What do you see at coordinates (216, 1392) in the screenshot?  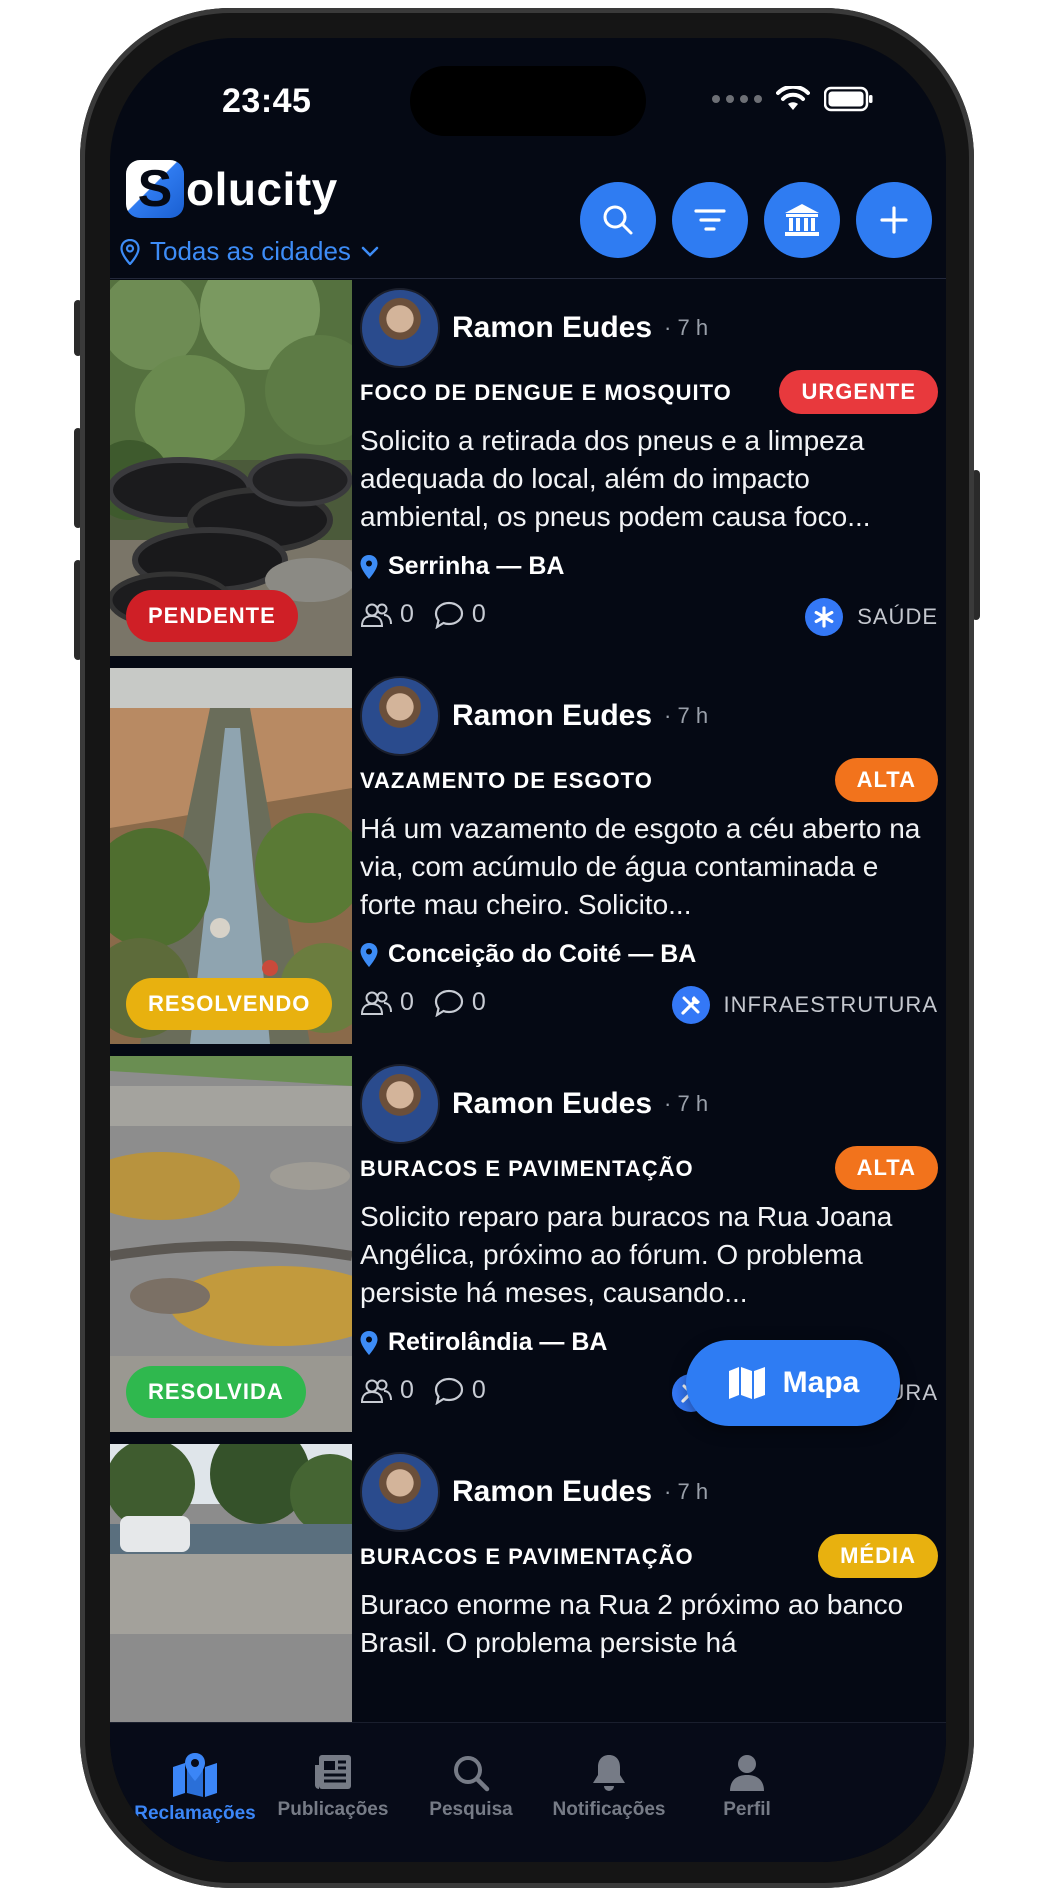 I see `status-badge: RESOLVIDA` at bounding box center [216, 1392].